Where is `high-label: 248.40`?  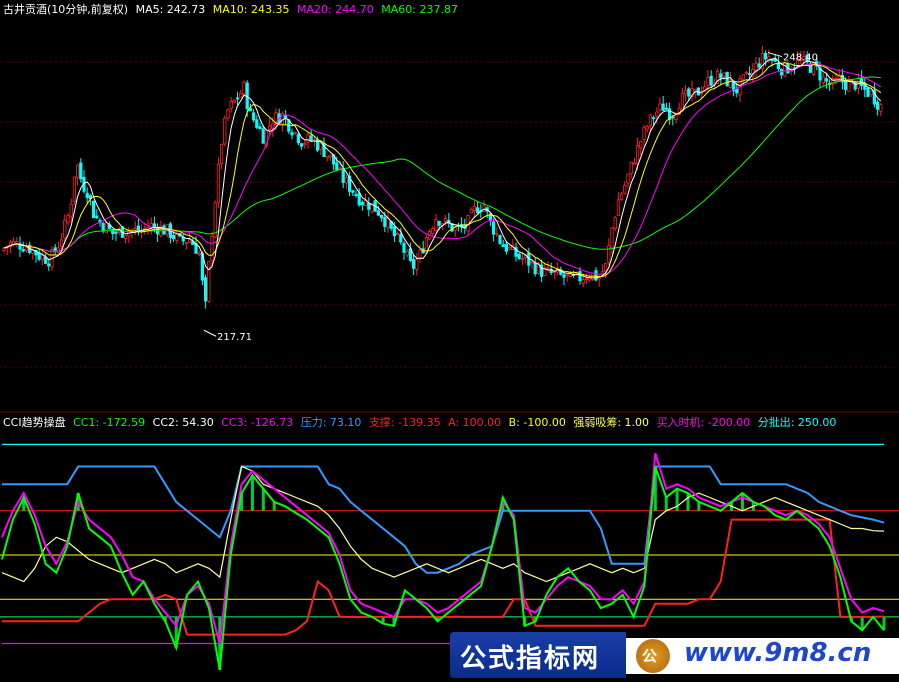 high-label: 248.40 is located at coordinates (800, 58).